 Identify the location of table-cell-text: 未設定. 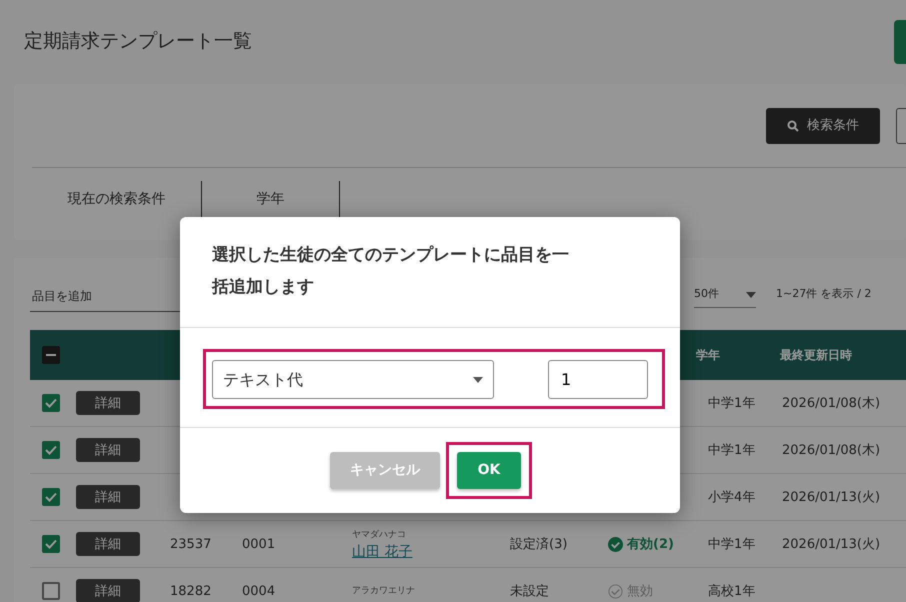
(530, 591).